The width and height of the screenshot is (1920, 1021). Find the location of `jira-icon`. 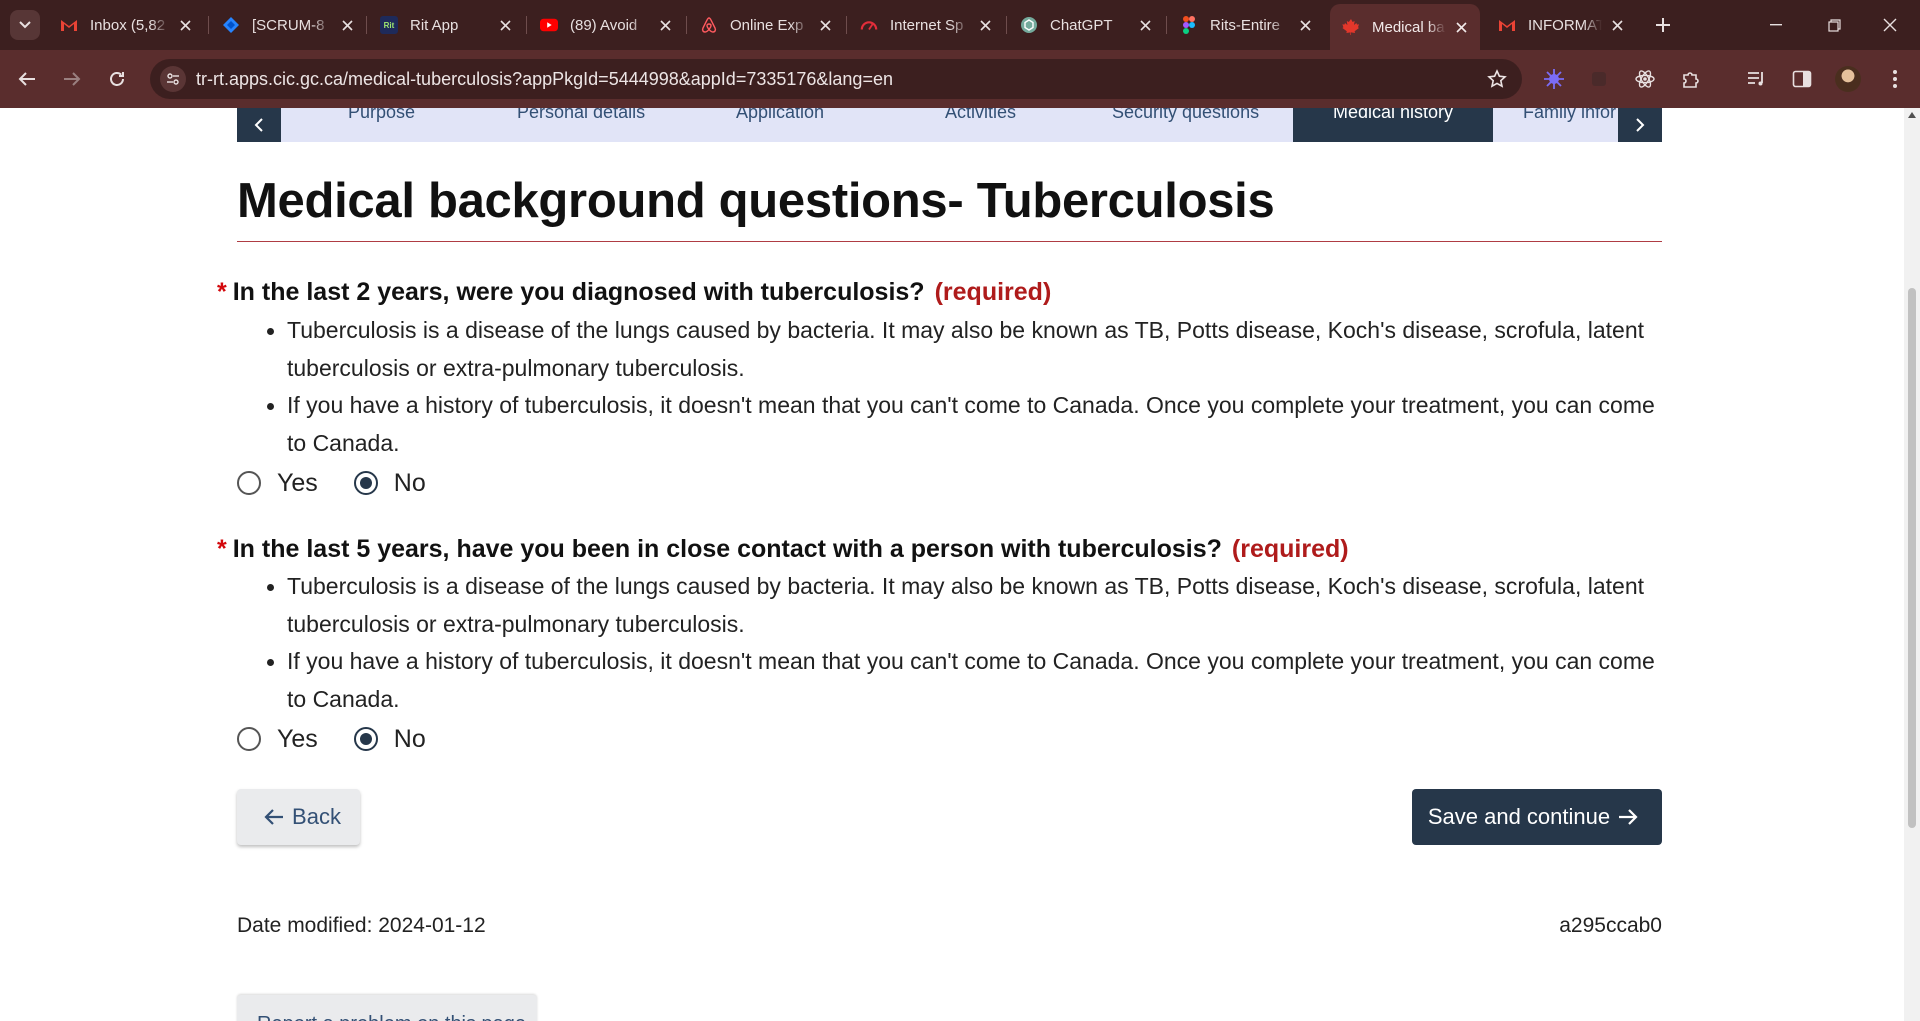

jira-icon is located at coordinates (231, 25).